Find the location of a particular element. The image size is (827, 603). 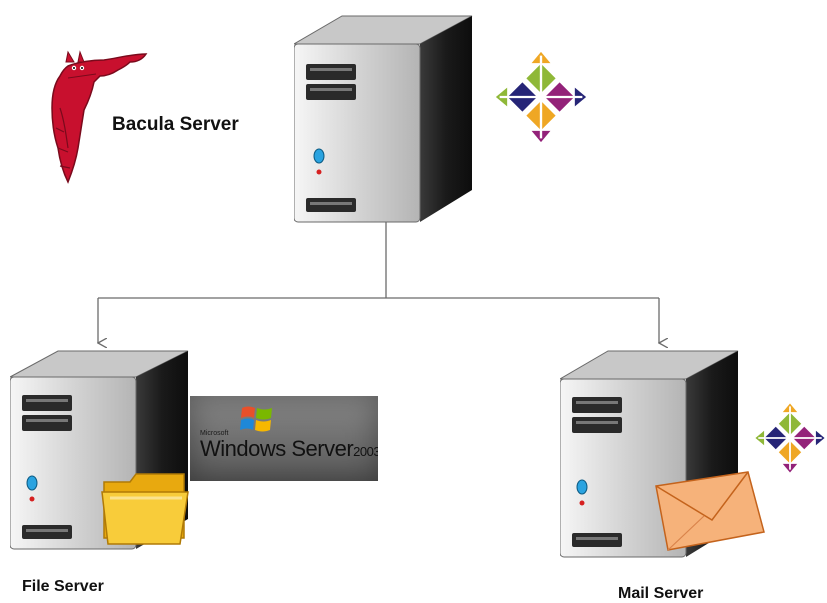

bacula-server-icon is located at coordinates (383, 119).